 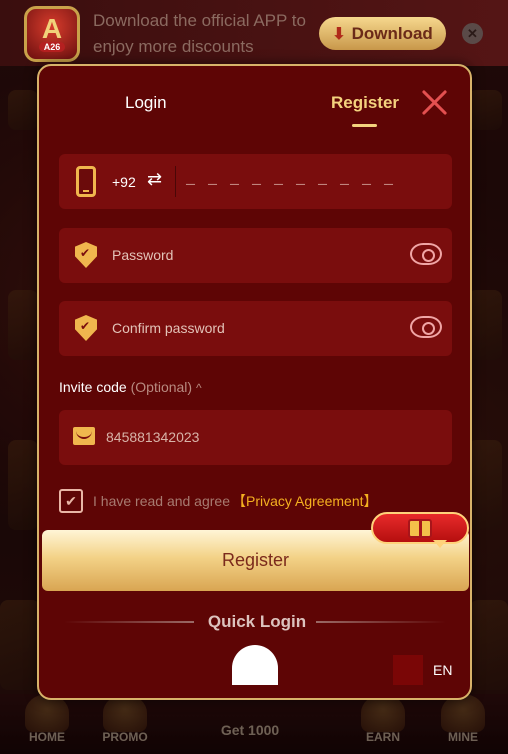 I want to click on password-field: Password, so click(x=255, y=255).